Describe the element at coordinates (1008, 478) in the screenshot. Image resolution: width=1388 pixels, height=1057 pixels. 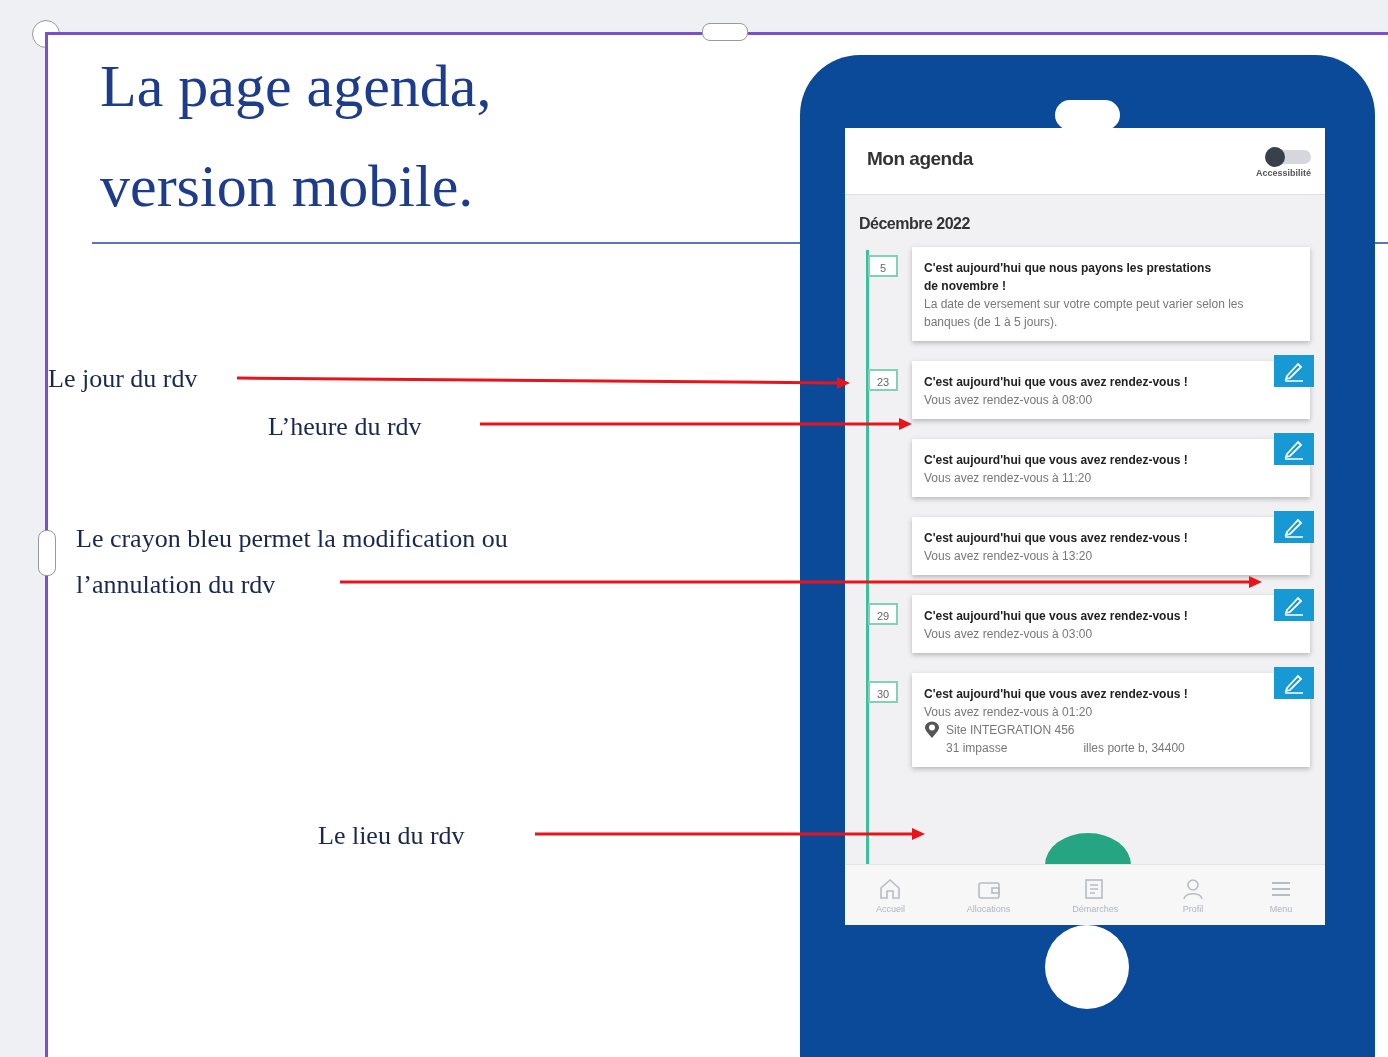
I see `event-text: Vous avez rendez-vous à 11:20` at that location.